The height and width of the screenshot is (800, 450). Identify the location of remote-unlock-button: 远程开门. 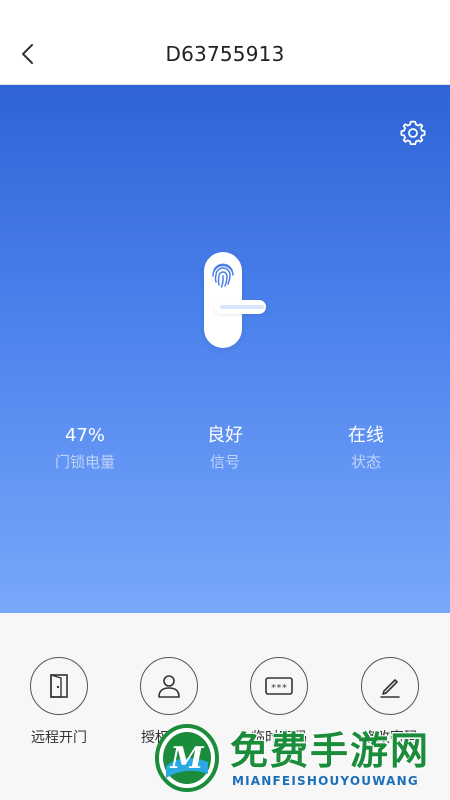
(59, 702).